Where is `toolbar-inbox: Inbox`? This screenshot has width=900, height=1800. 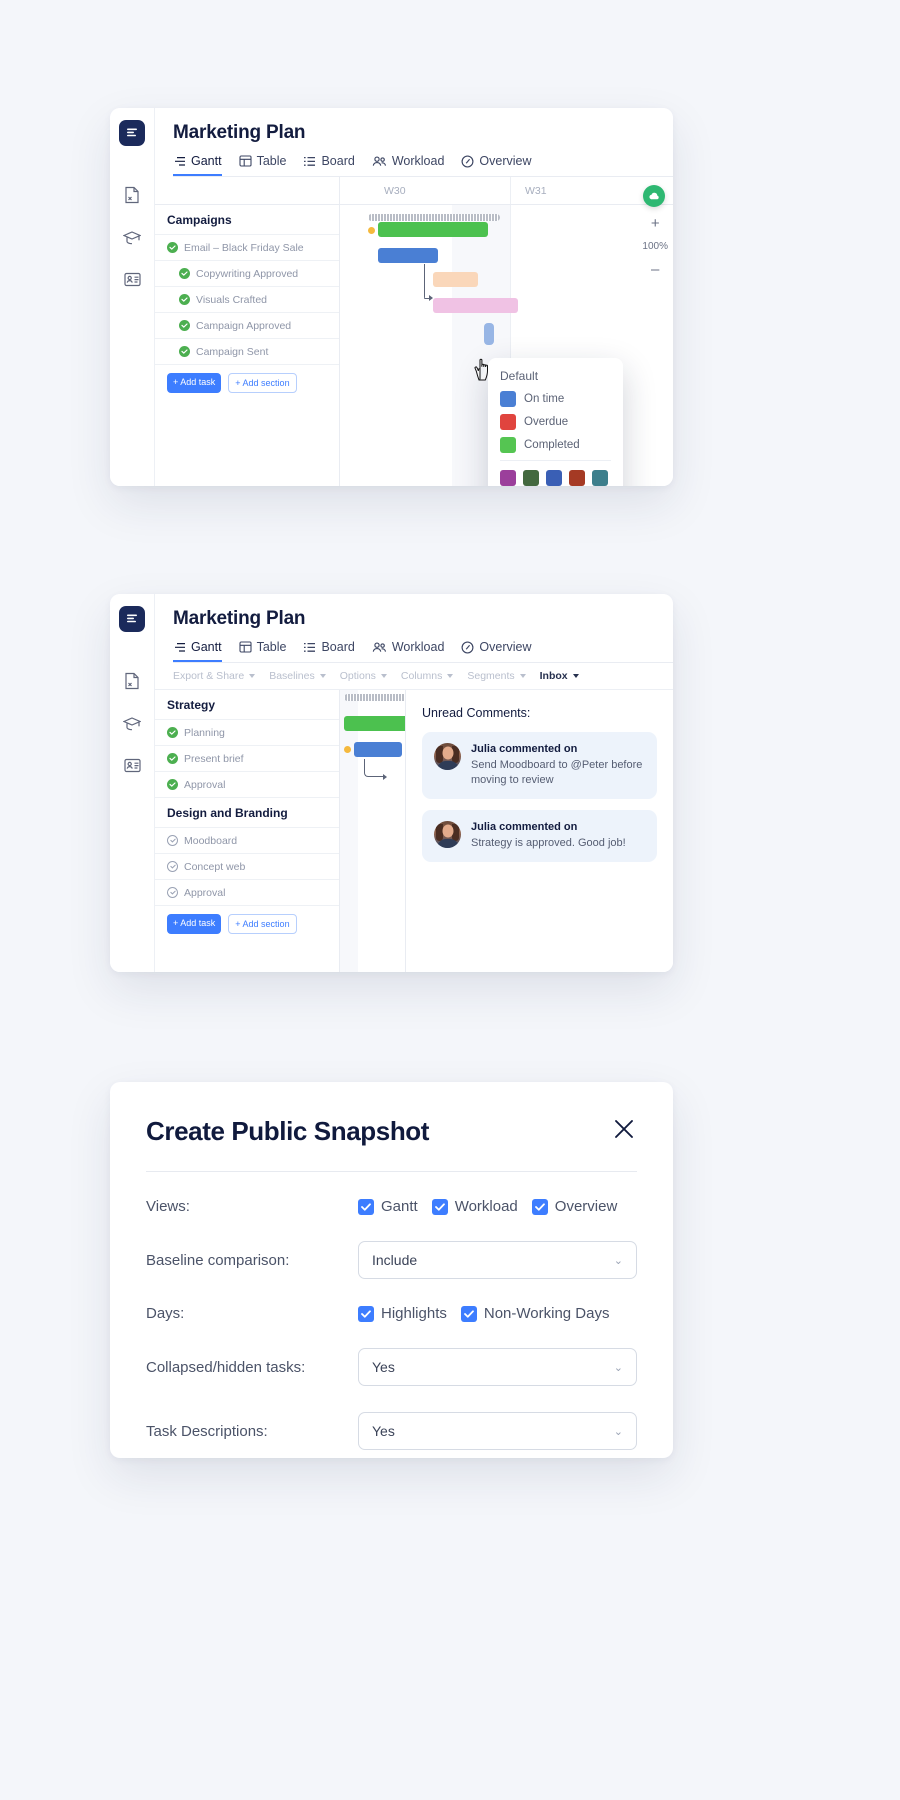
toolbar-inbox: Inbox is located at coordinates (559, 676).